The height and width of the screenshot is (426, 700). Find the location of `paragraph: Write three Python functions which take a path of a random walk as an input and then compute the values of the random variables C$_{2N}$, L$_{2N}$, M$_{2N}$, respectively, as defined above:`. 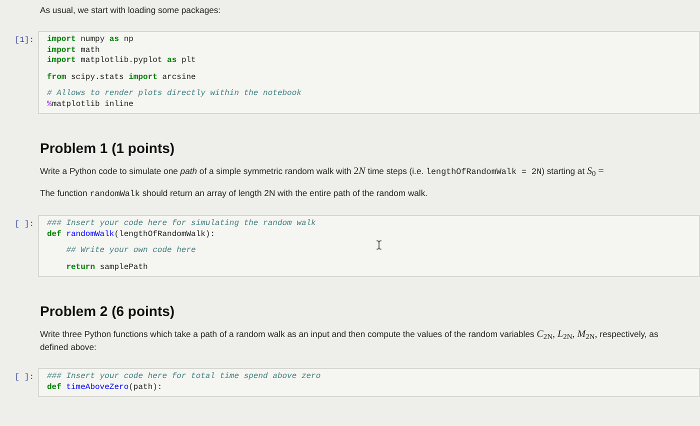

paragraph: Write three Python functions which take a path of a random walk as an input and then compute the values of the random variables C$_{2N}$, L$_{2N}$, M$_{2N}$, respectively, as defined above: is located at coordinates (350, 341).